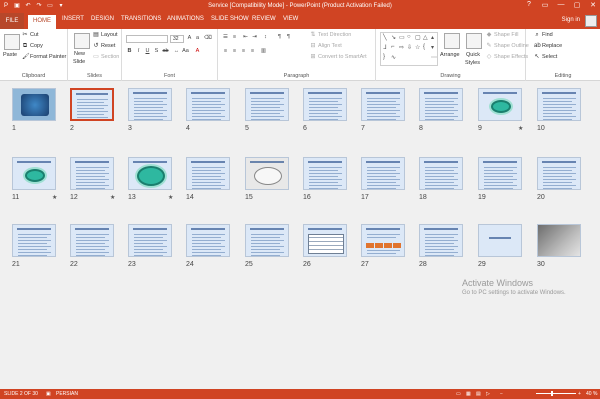  I want to click on zoom-in-icon: +, so click(579, 394).